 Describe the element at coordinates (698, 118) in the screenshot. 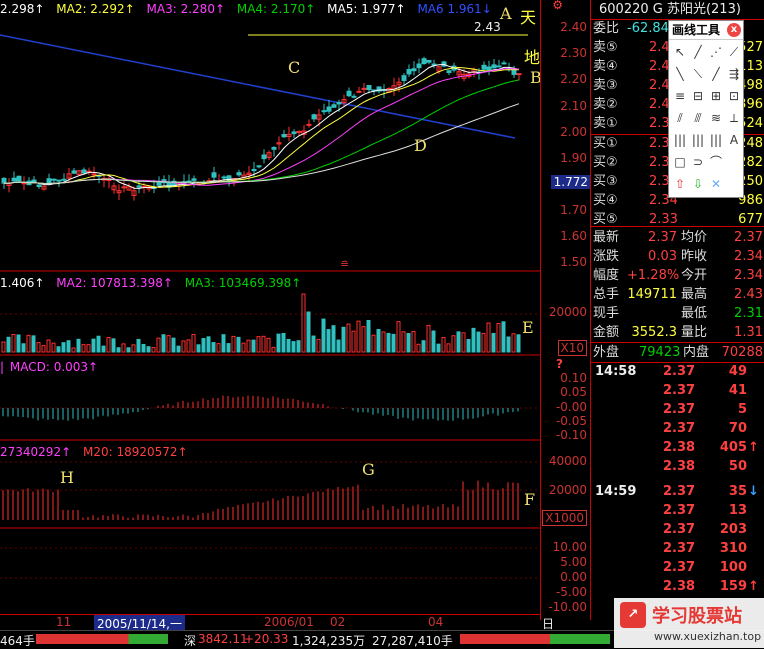

I see `angle-tool-icon: ⫻` at that location.